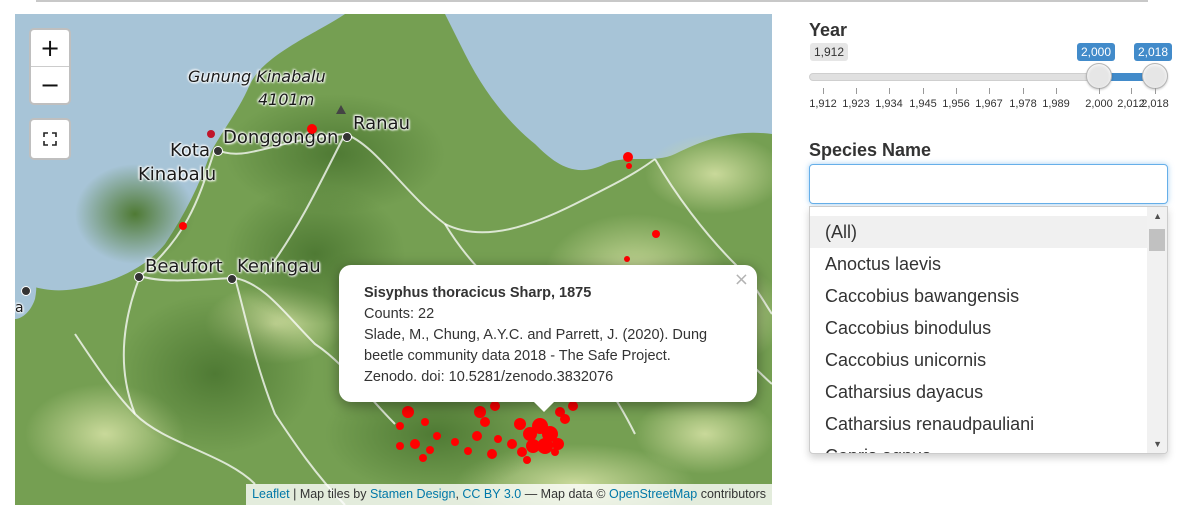 This screenshot has width=1200, height=515. Describe the element at coordinates (870, 150) in the screenshot. I see `species-name-label: Species Name` at that location.